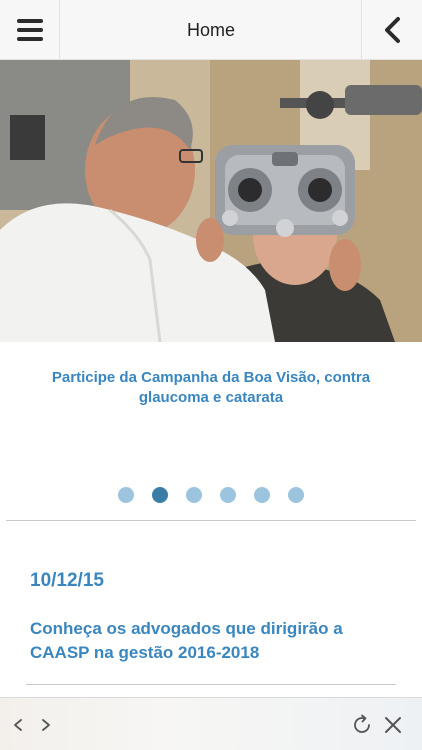 This screenshot has height=750, width=422. What do you see at coordinates (160, 495) in the screenshot?
I see `carousel-dot-active` at bounding box center [160, 495].